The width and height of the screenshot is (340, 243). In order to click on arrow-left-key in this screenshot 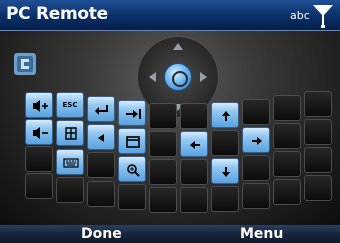, I will do `click(194, 144)`.